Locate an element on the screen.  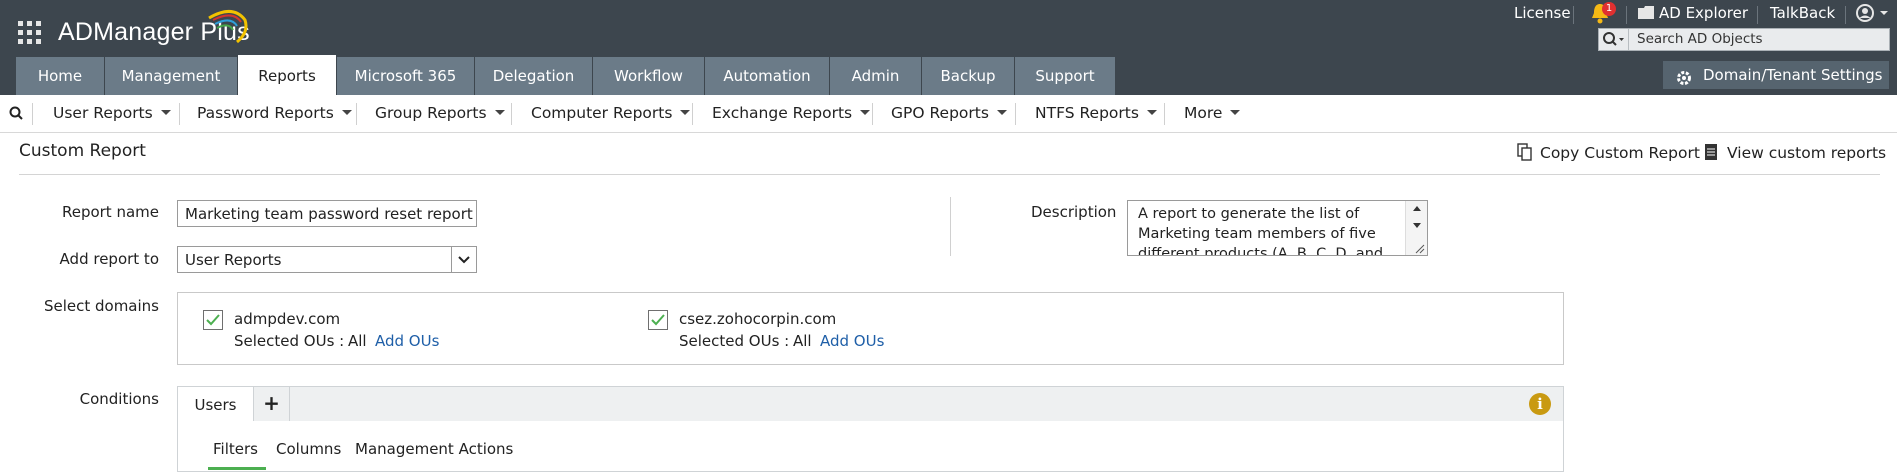
page-title: Custom Report is located at coordinates (82, 151).